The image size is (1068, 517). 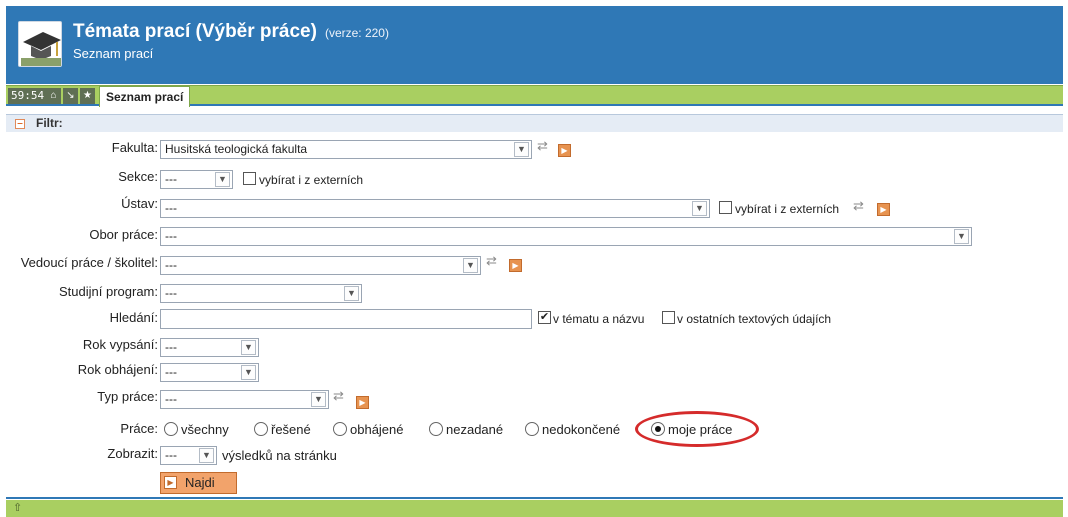 What do you see at coordinates (346, 149) in the screenshot?
I see `fakulta-select: Husitská teologická fakulta ▼` at bounding box center [346, 149].